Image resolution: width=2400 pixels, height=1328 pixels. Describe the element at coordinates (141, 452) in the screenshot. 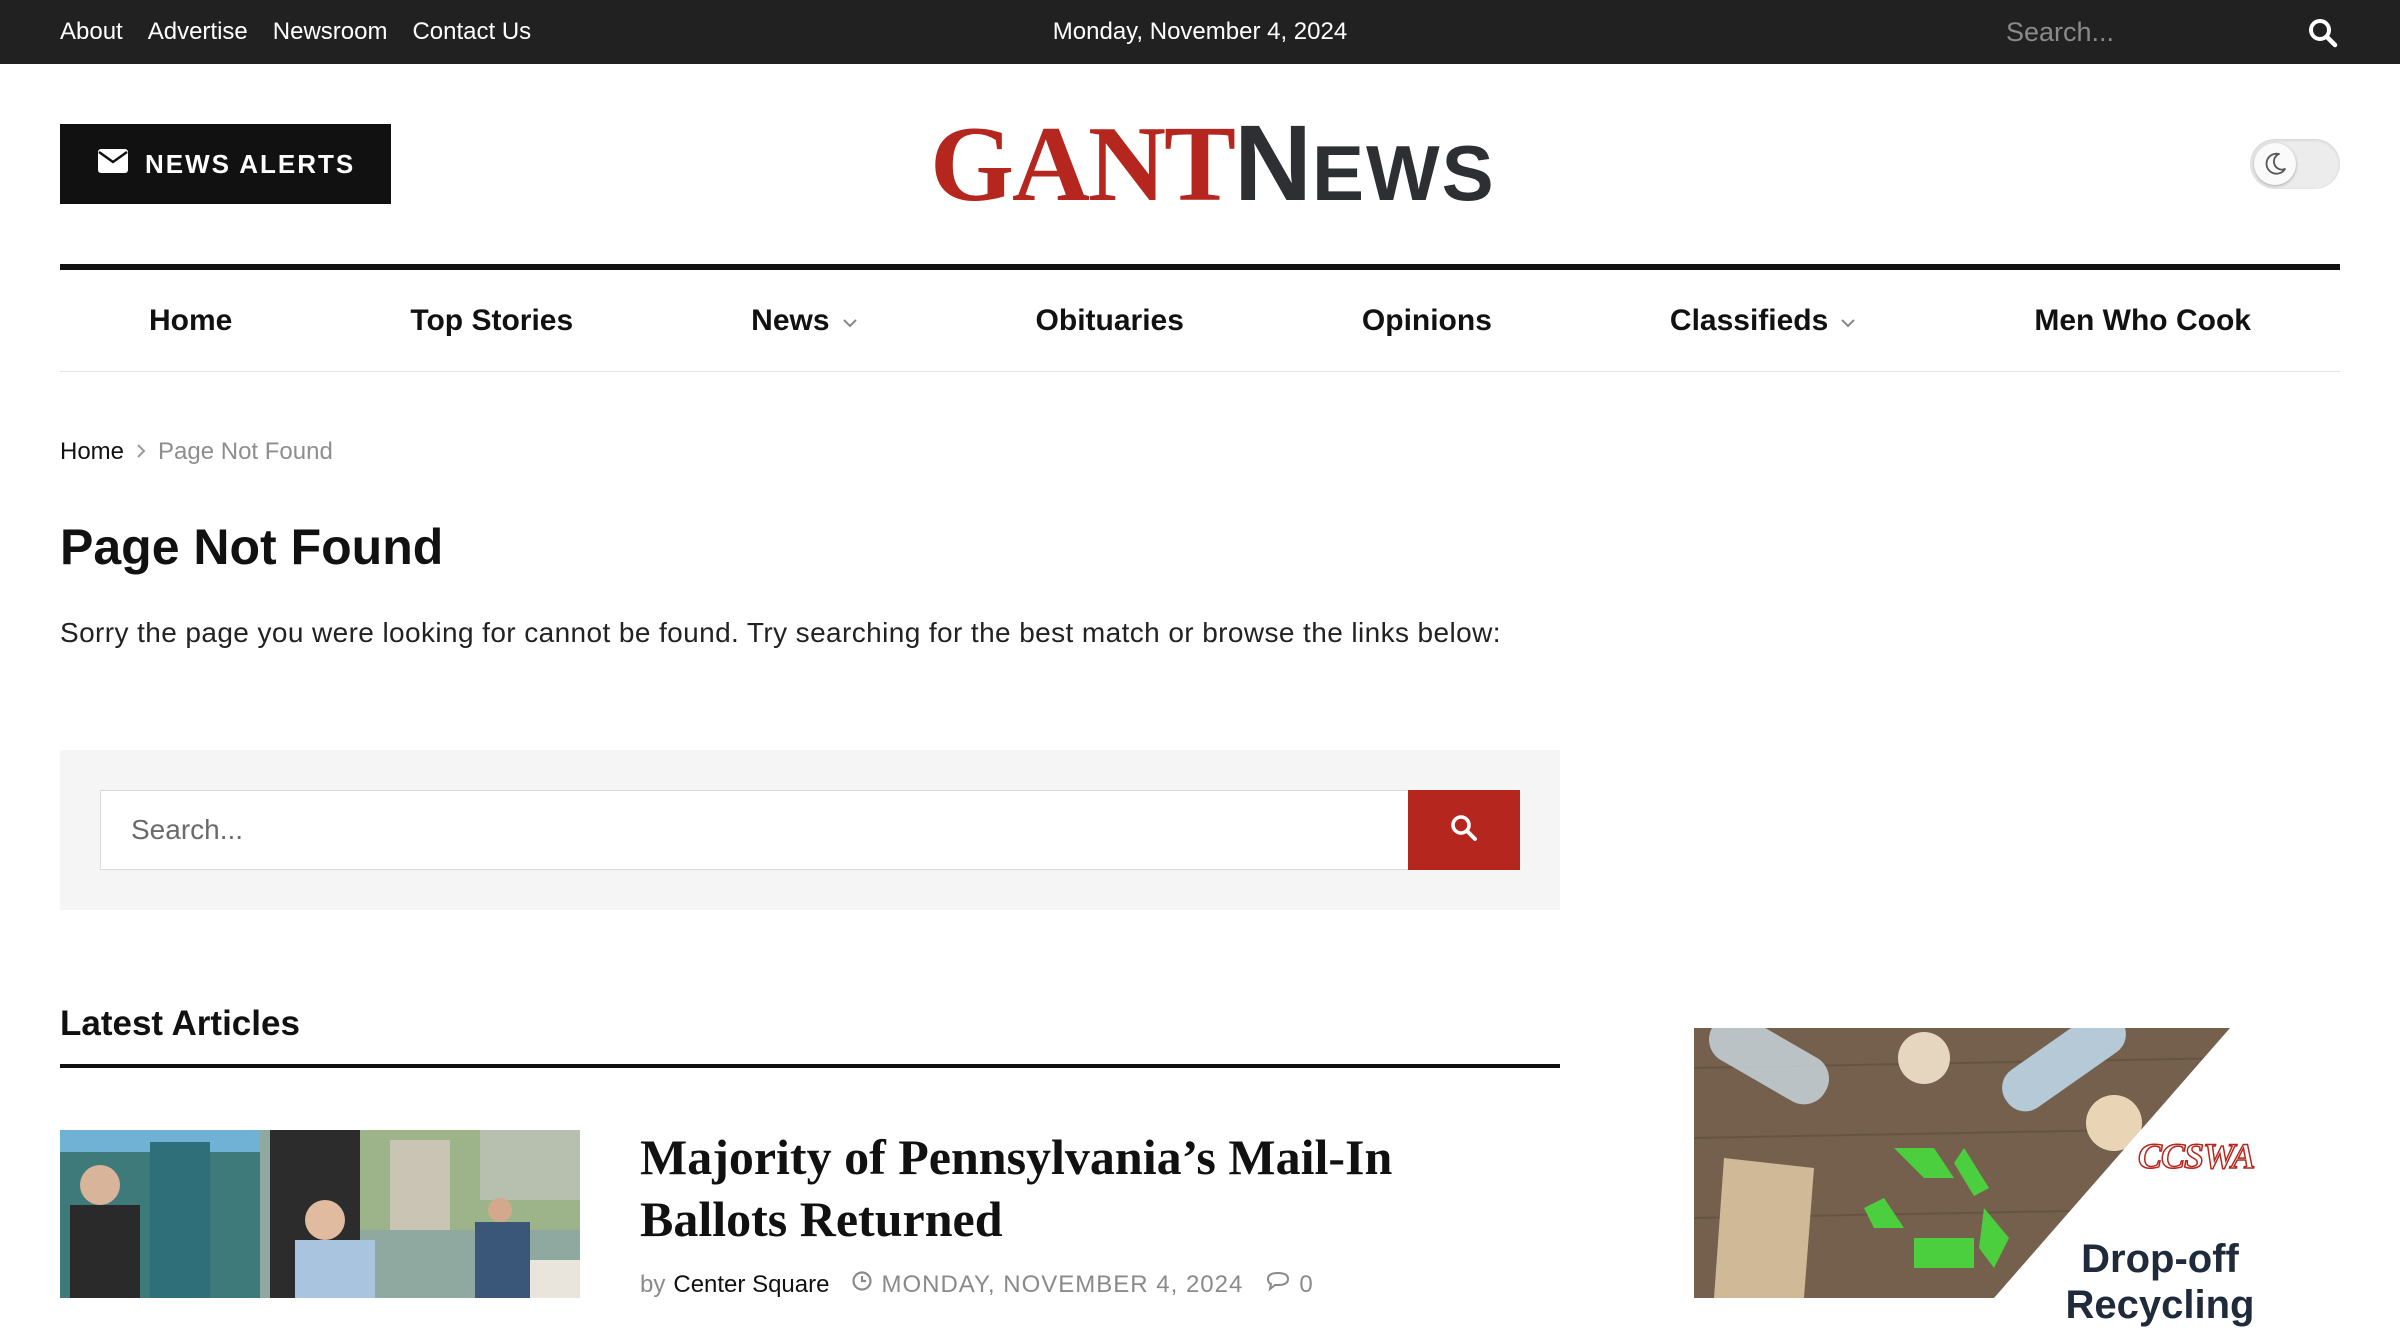

I see `chevron-right-icon` at that location.